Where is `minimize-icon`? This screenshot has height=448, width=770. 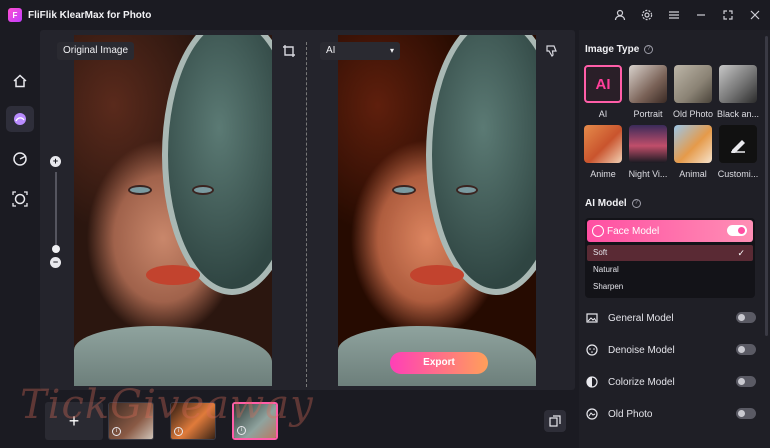
minimize-icon is located at coordinates (701, 15).